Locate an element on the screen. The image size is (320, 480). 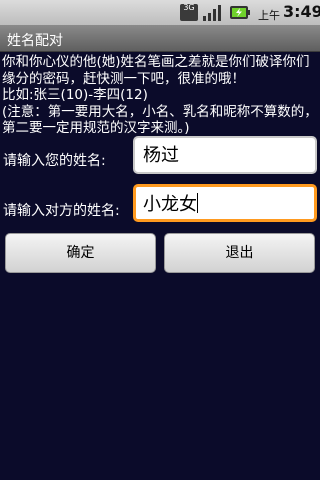
app-title: 姓名配对 is located at coordinates (35, 41).